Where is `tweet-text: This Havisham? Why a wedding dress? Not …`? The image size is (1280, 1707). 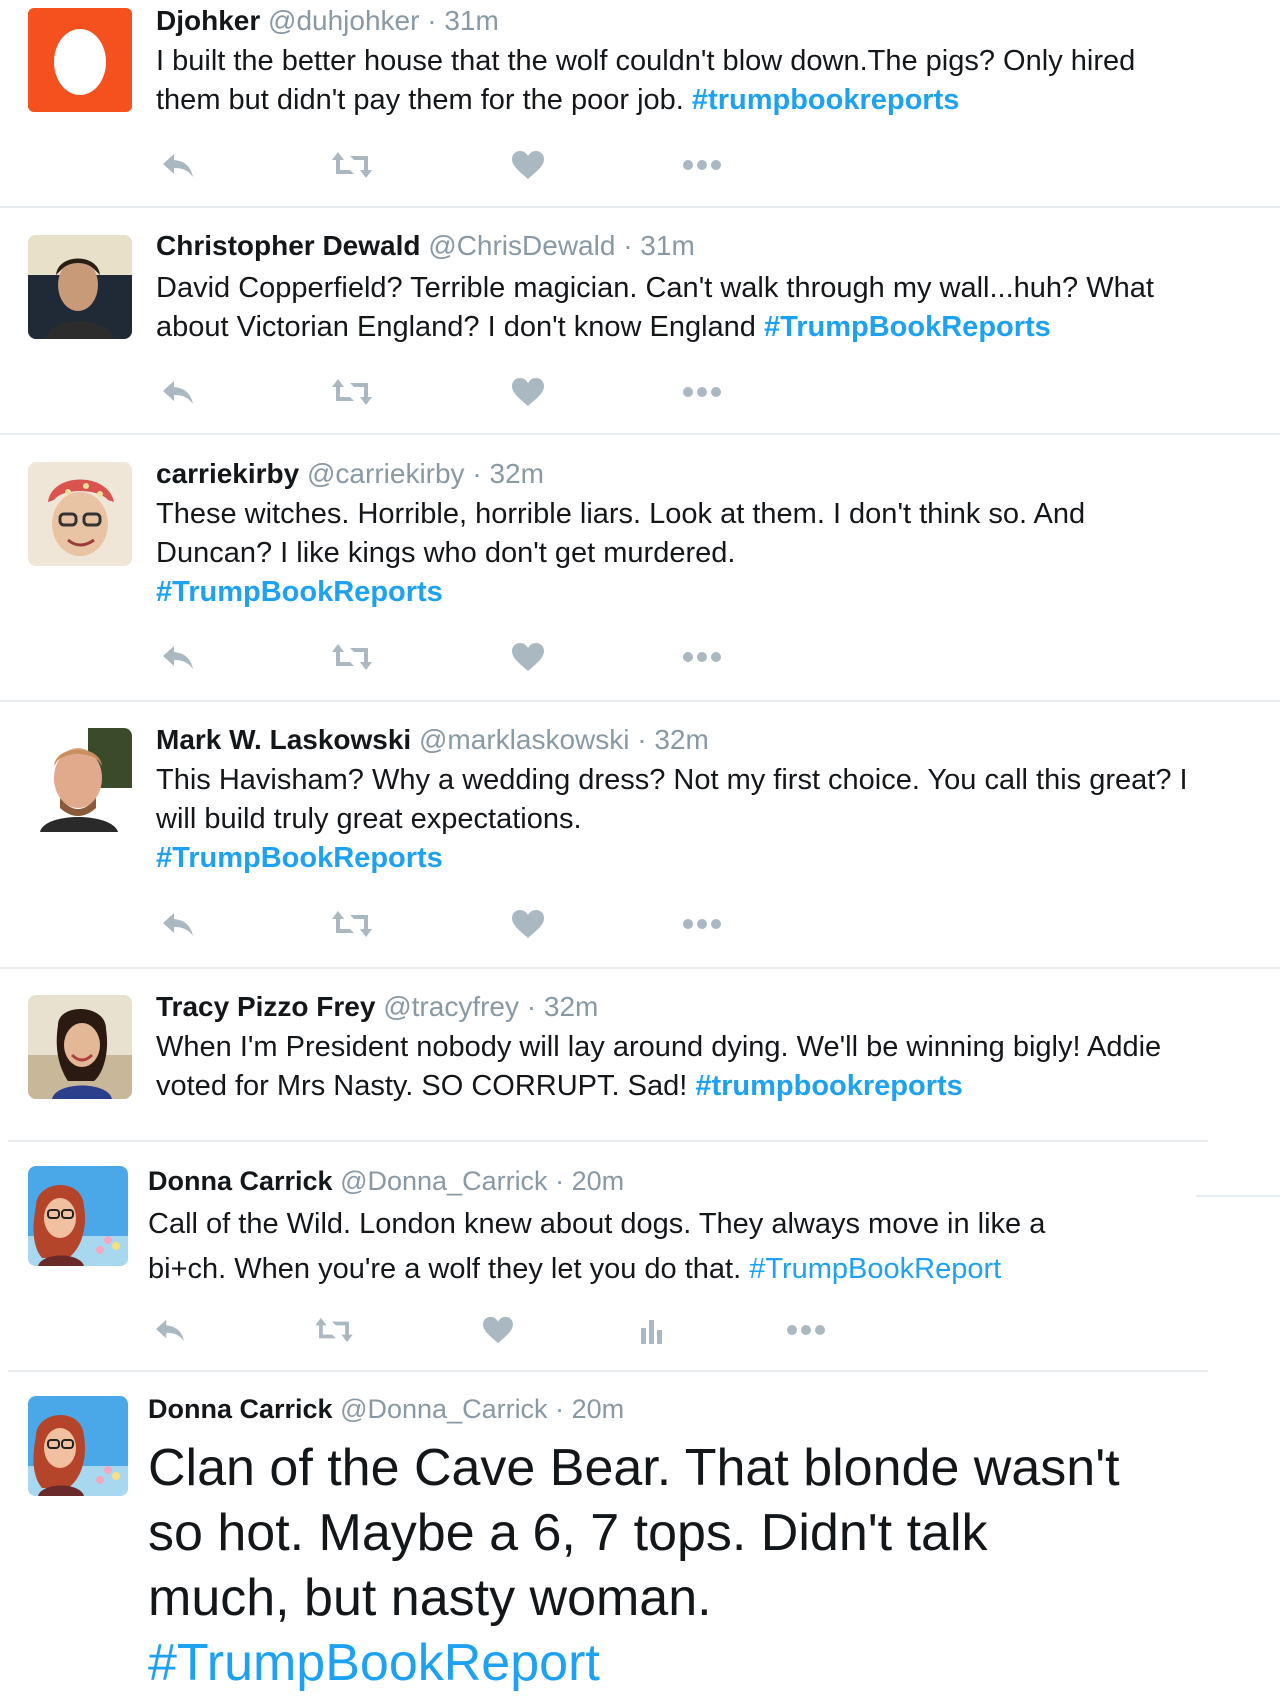 tweet-text: This Havisham? Why a wedding dress? Not … is located at coordinates (672, 819).